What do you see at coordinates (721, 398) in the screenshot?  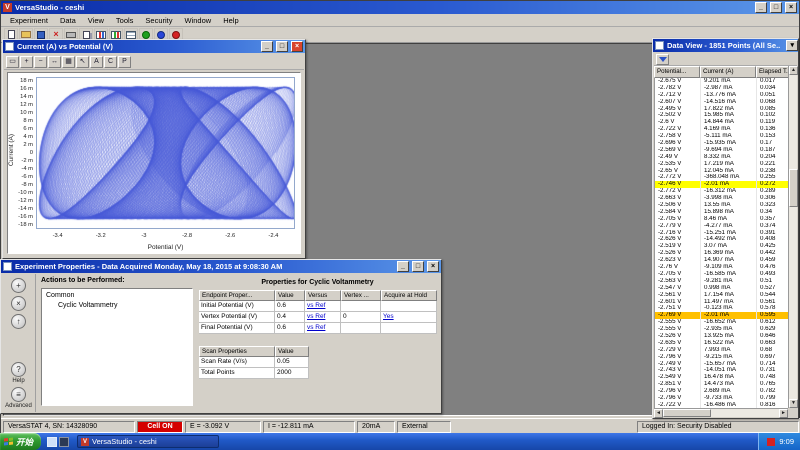 I see `table-row: -2.796 V -9.733 mA 0.799` at bounding box center [721, 398].